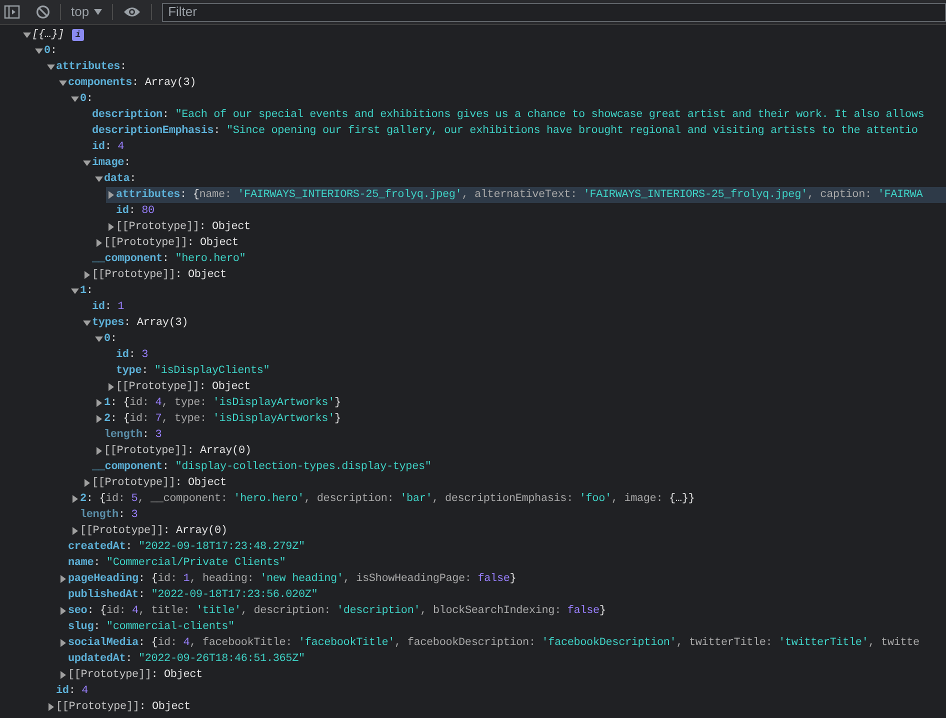  What do you see at coordinates (86, 291) in the screenshot?
I see `property-line: 1:` at bounding box center [86, 291].